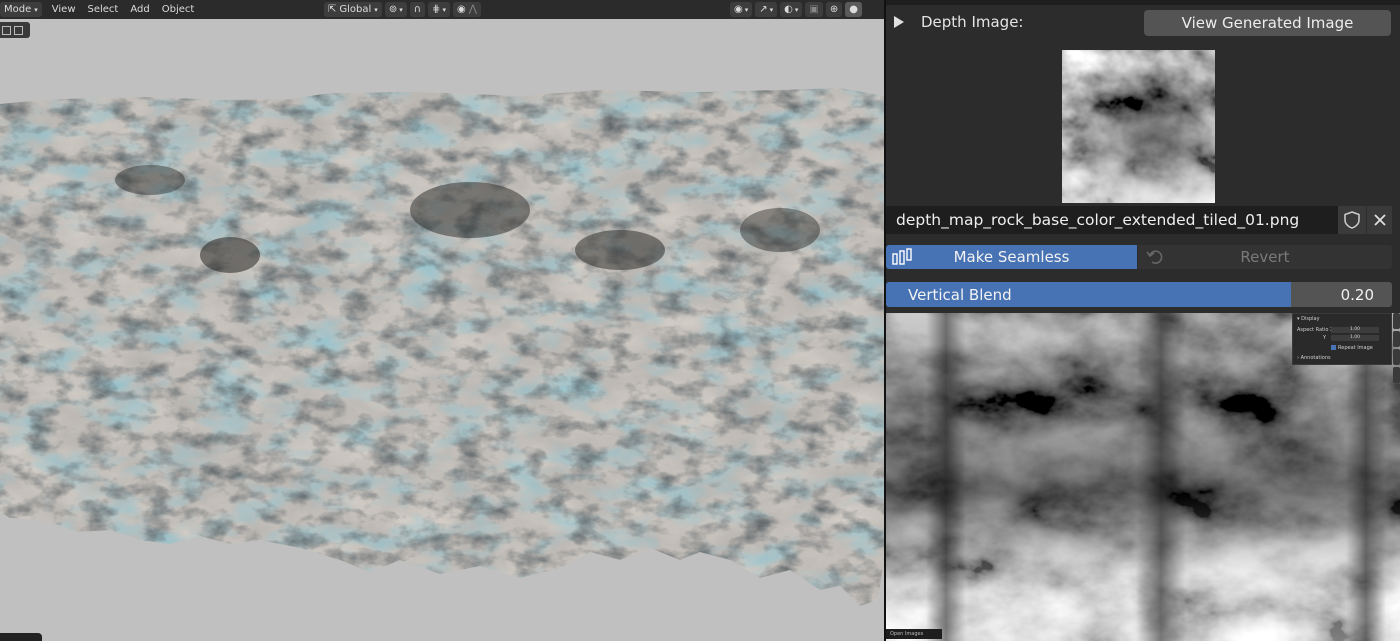 The width and height of the screenshot is (1400, 641). I want to click on pivot-dropdown: ⊚ ▾, so click(395, 9).